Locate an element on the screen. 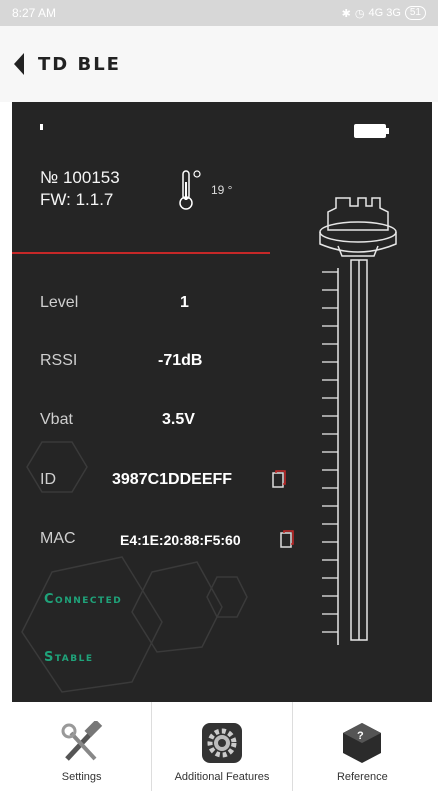 The width and height of the screenshot is (438, 791). mac-value: E4:1E:20:88:F5:60 is located at coordinates (180, 540).